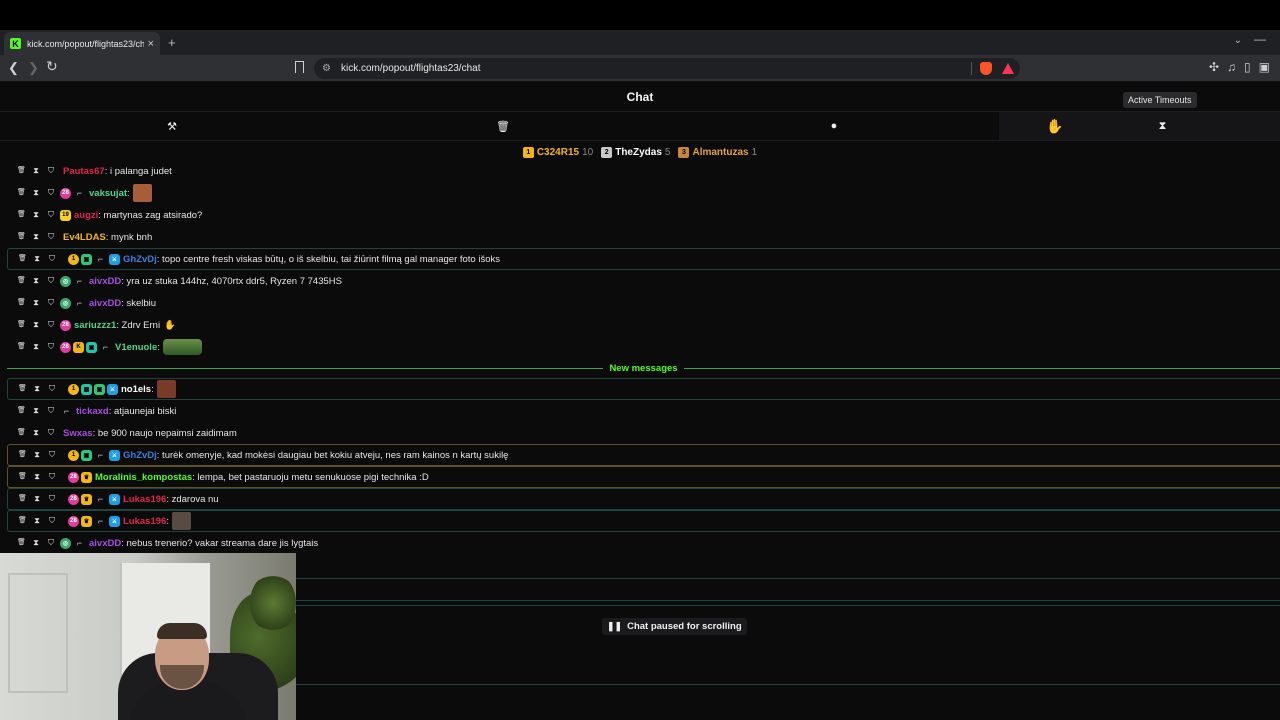  What do you see at coordinates (172, 42) in the screenshot?
I see `new-tab-icon: +` at bounding box center [172, 42].